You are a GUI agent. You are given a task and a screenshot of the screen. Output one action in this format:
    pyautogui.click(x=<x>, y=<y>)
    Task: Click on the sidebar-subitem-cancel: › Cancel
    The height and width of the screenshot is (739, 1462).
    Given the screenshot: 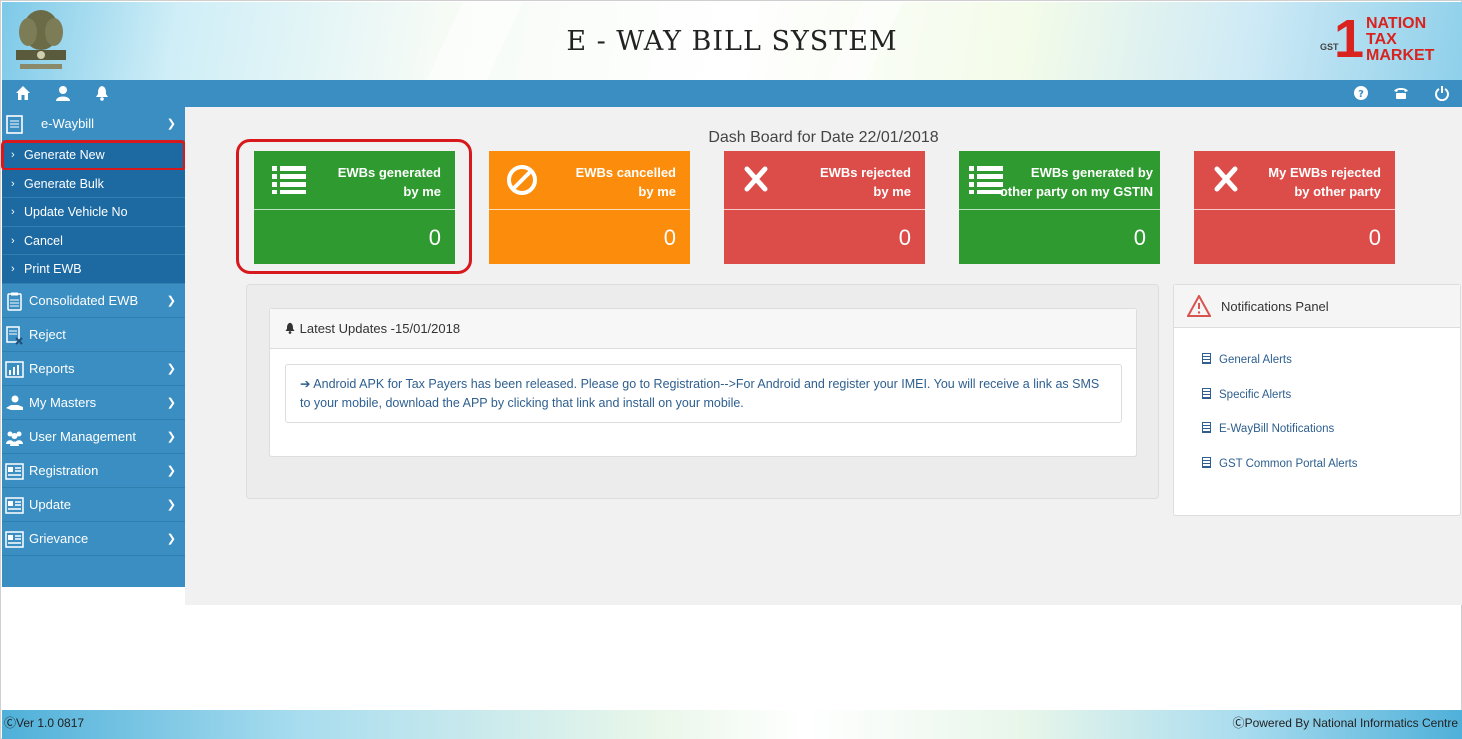 What is the action you would take?
    pyautogui.click(x=93, y=240)
    